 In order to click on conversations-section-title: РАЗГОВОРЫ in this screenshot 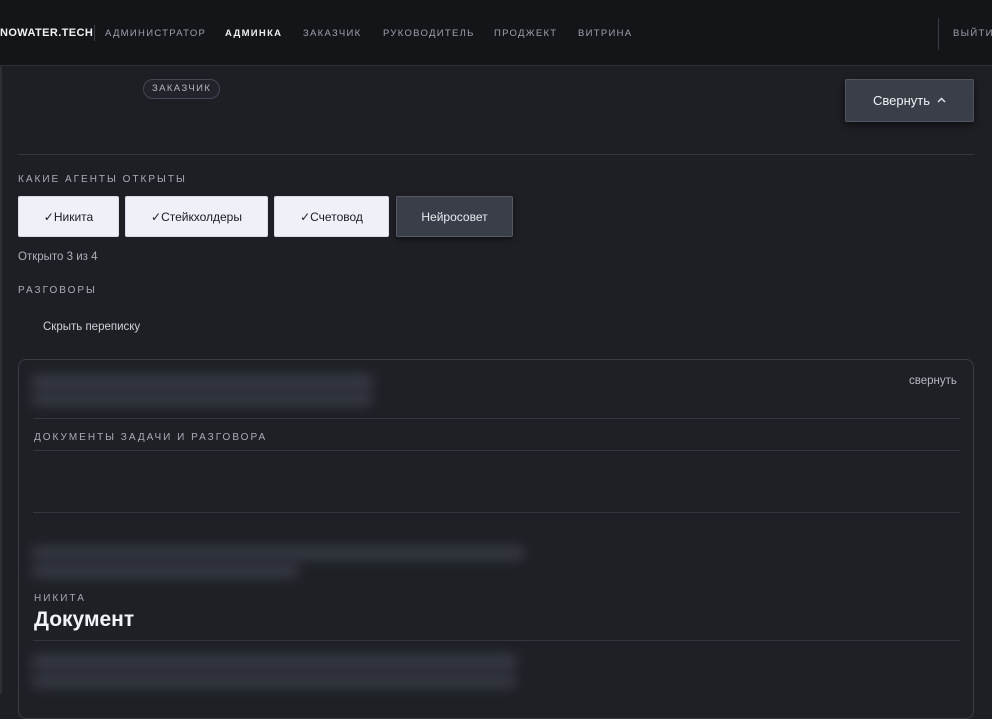, I will do `click(57, 290)`.